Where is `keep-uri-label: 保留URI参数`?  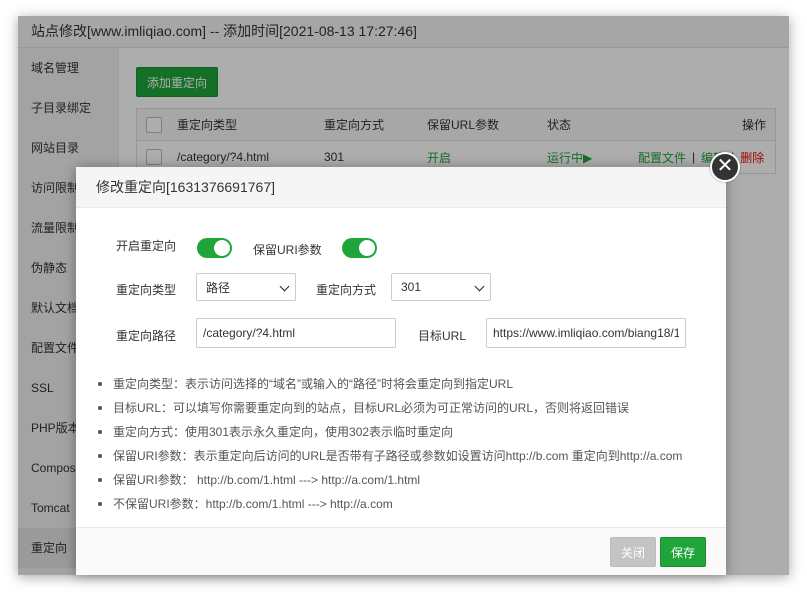
keep-uri-label: 保留URI参数 is located at coordinates (287, 250).